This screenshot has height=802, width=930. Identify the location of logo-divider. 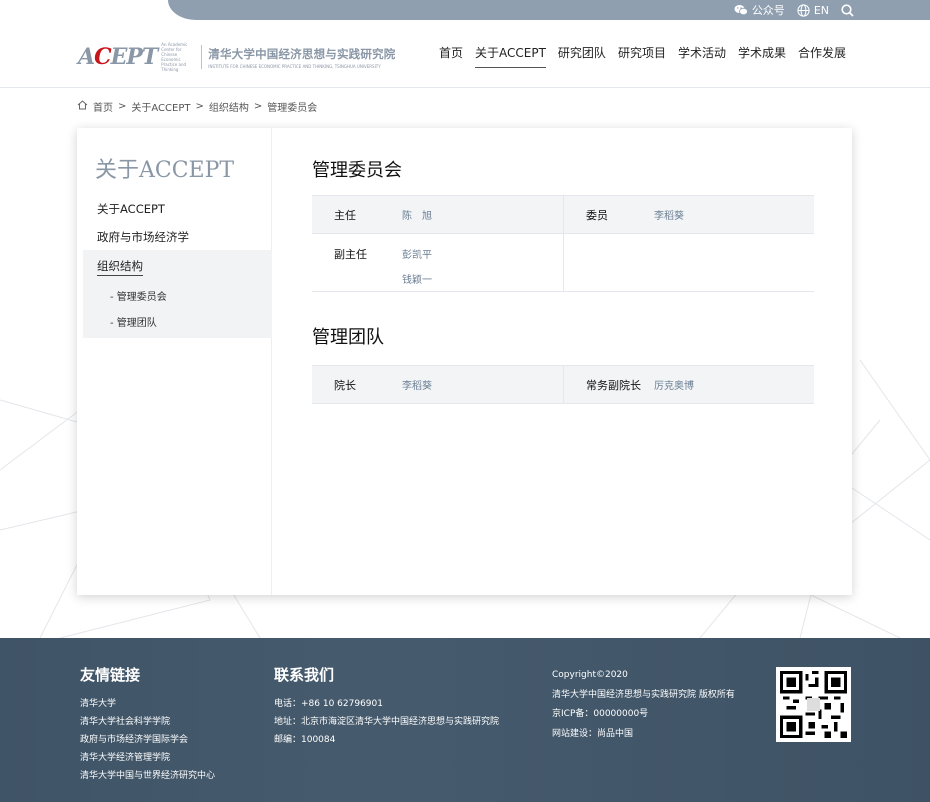
(202, 57).